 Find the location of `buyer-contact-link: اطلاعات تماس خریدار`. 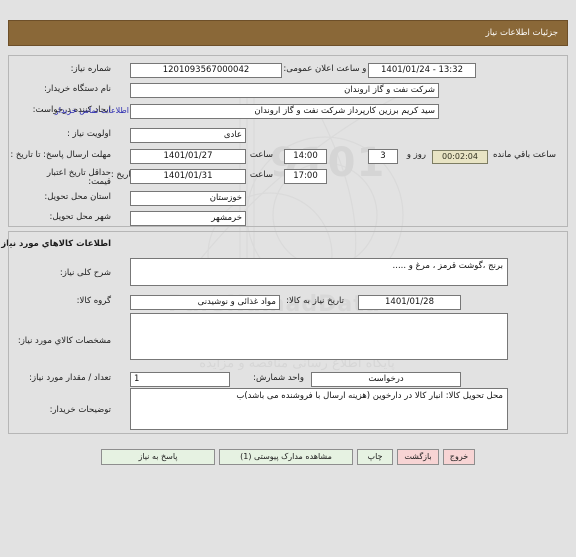

buyer-contact-link: اطلاعات تماس خریدار is located at coordinates (92, 110).